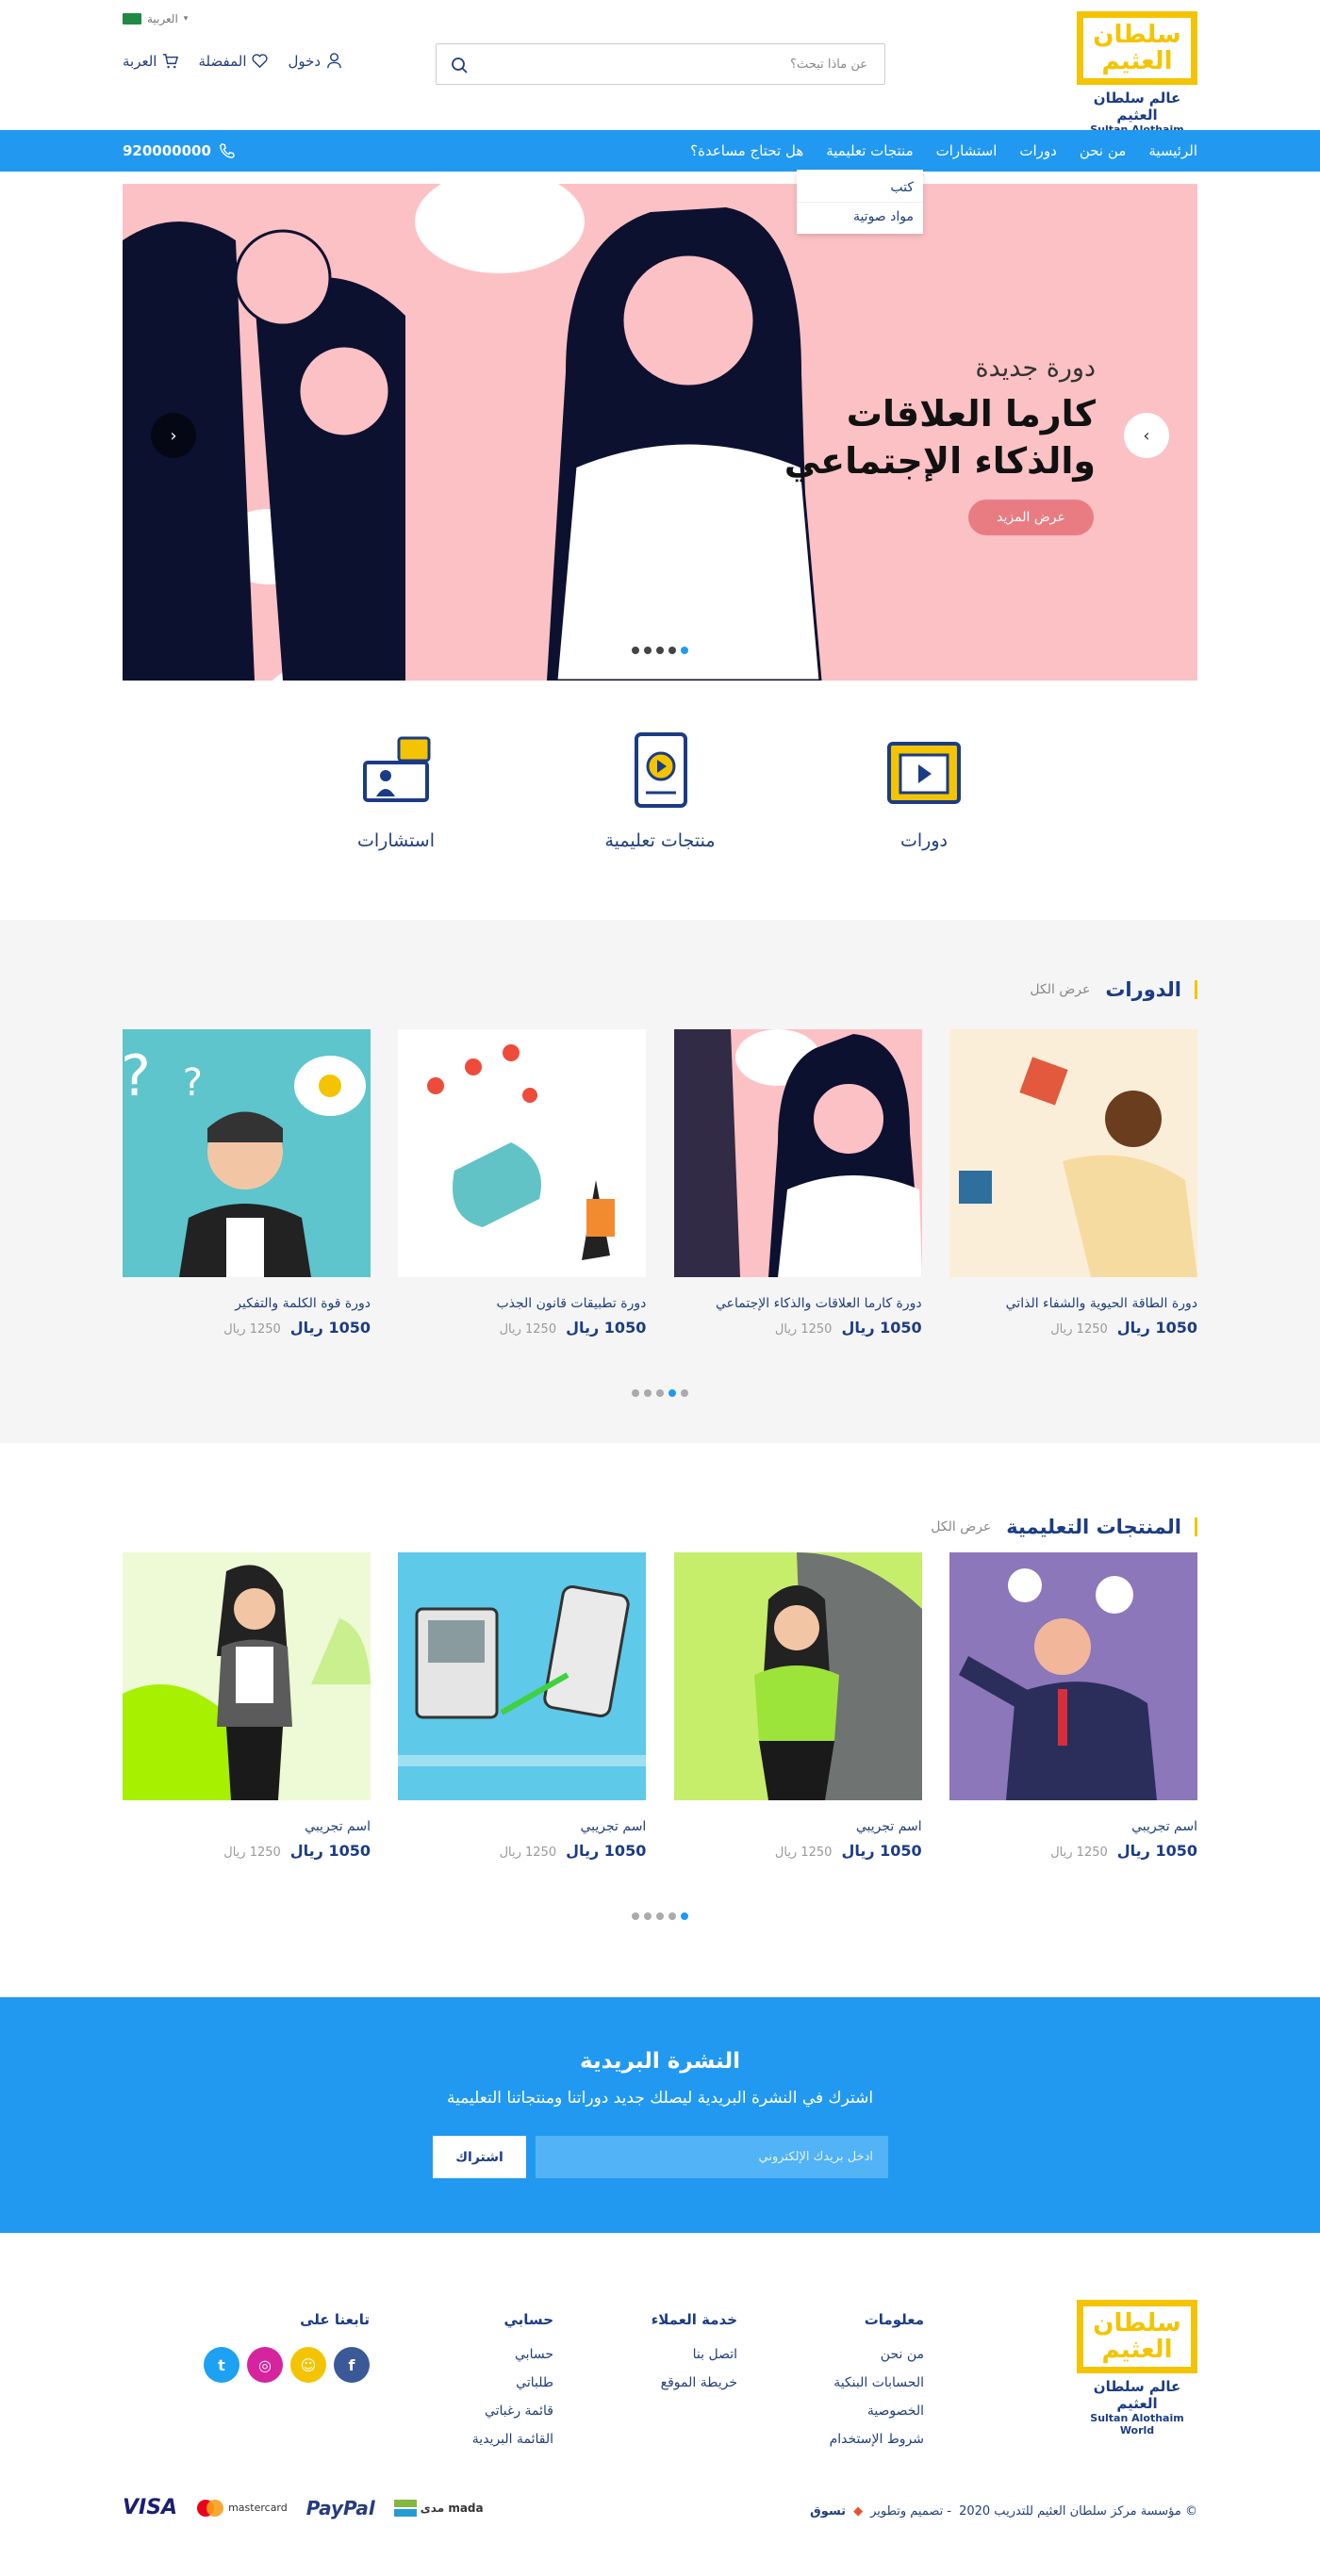 Image resolution: width=1320 pixels, height=2576 pixels. I want to click on mastercard-icon: mastercard, so click(242, 2508).